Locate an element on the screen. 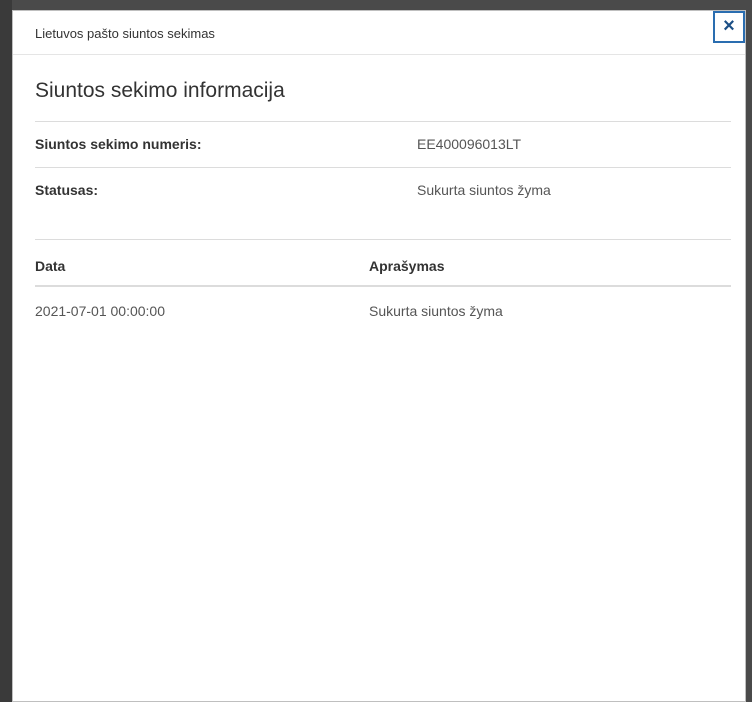  info-row-tracking-number: Siuntos sekimo numeris: EE400096013LT is located at coordinates (383, 144).